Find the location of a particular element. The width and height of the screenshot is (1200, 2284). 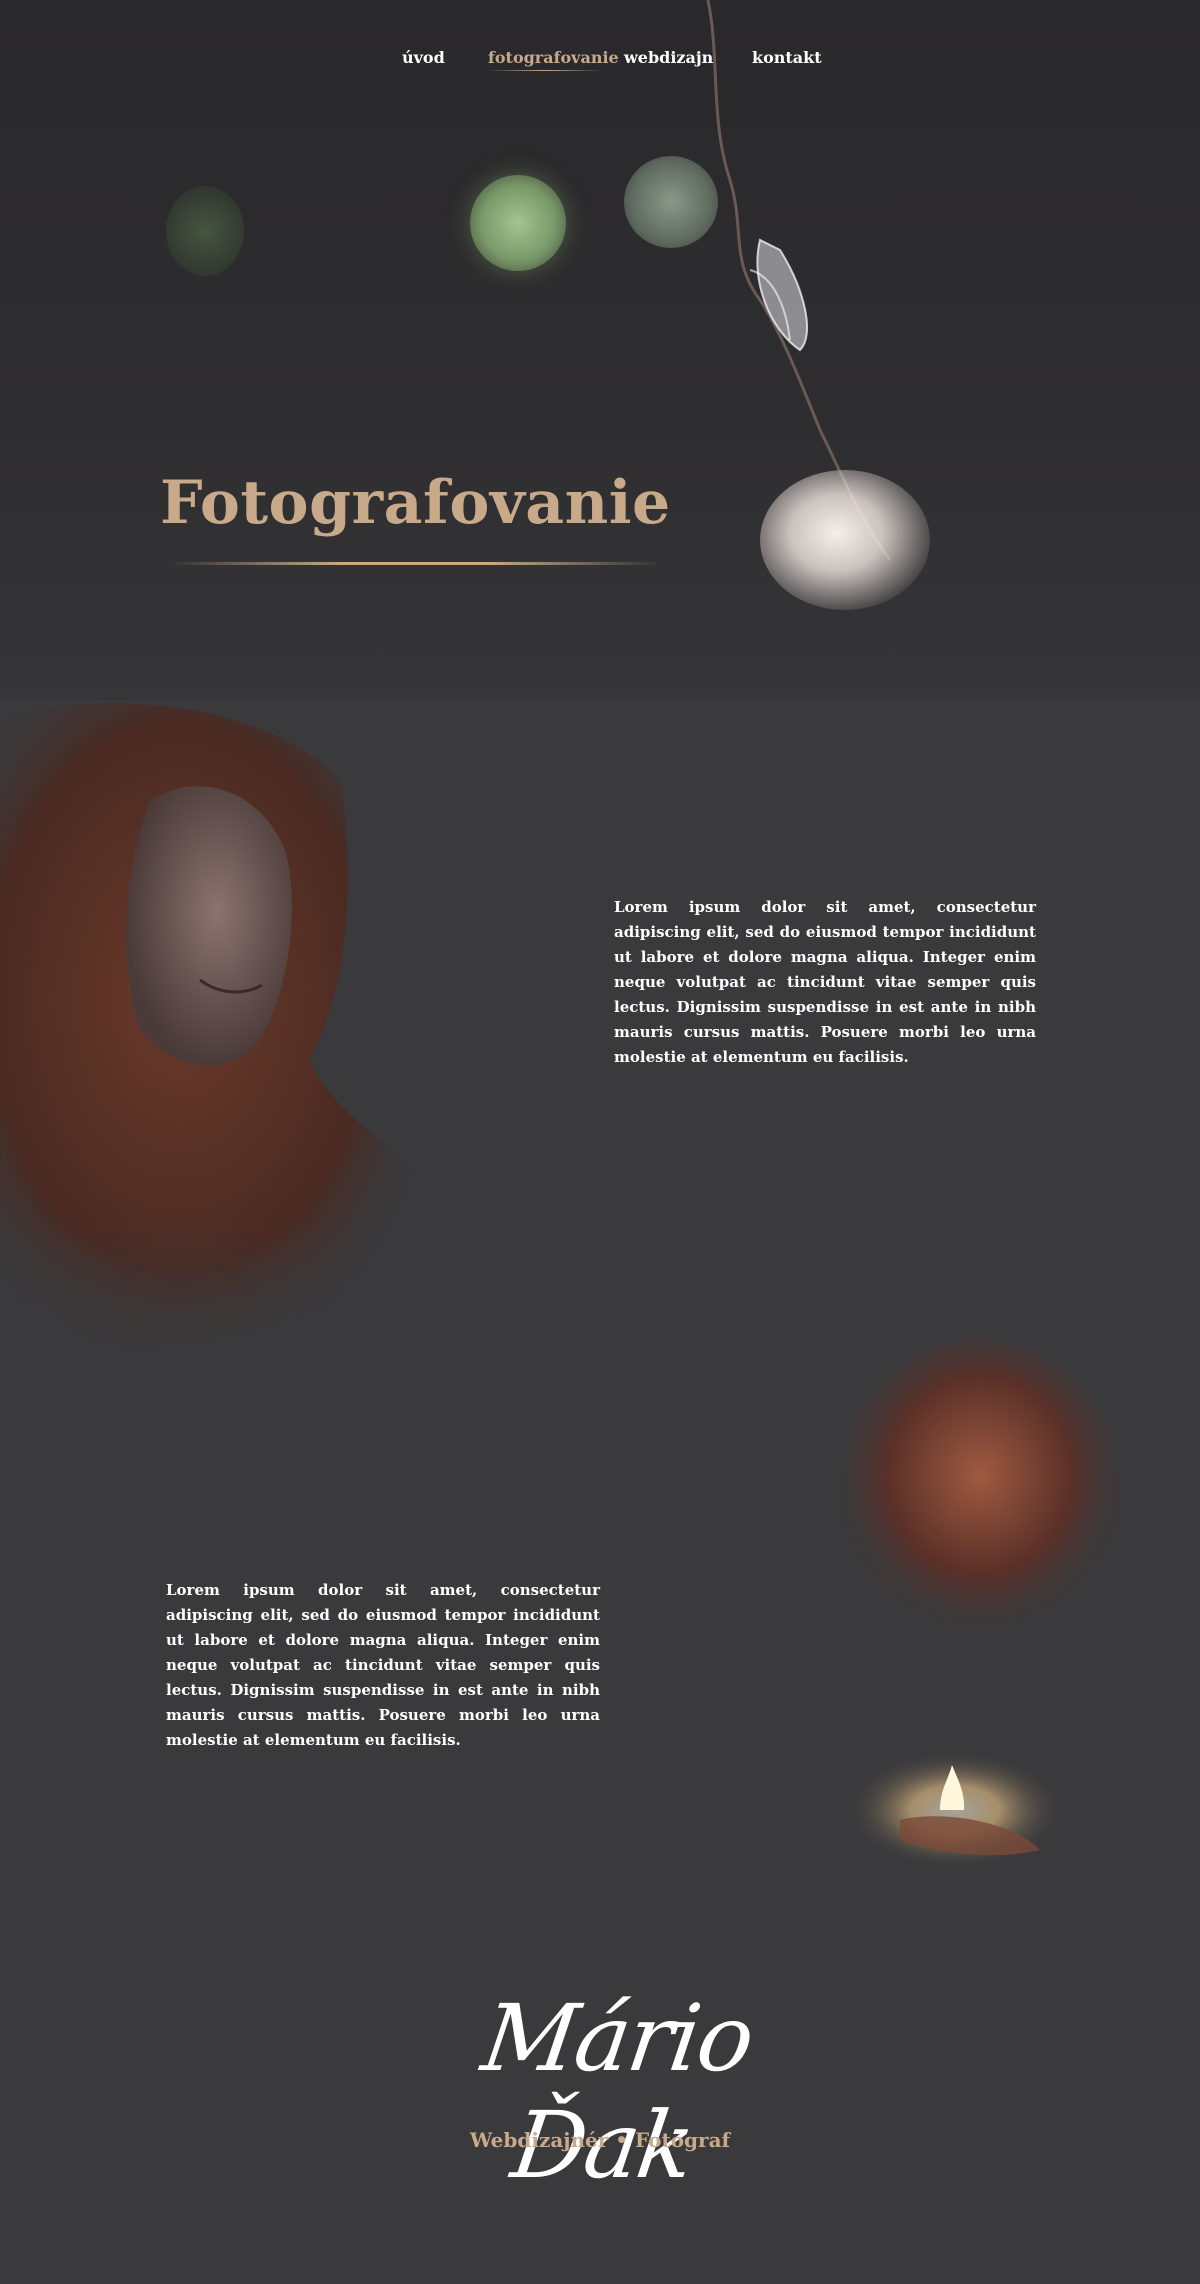

portrait-photo-hood is located at coordinates (230, 1041).